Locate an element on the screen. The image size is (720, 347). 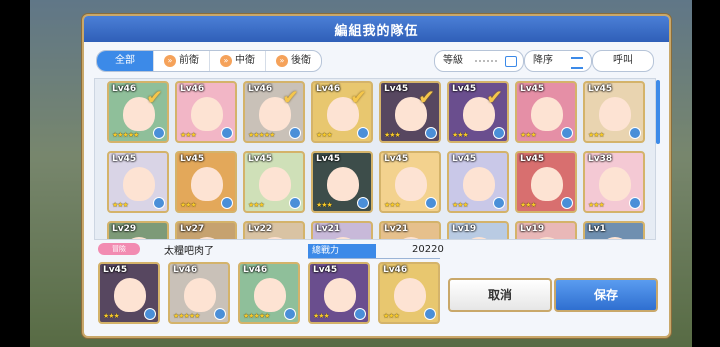
sort-field-button: 等級 is located at coordinates (479, 61).